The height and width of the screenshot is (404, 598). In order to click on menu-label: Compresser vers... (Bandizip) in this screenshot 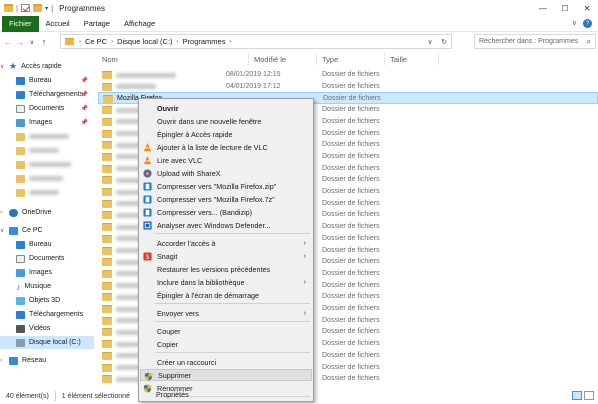, I will do `click(205, 212)`.